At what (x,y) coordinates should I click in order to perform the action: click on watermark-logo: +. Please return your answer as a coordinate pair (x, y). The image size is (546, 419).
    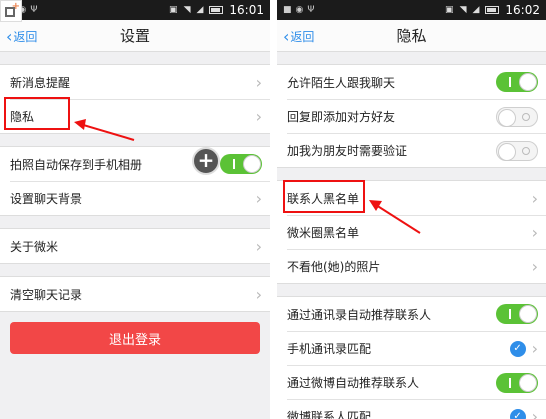
    Looking at the image, I should click on (11, 11).